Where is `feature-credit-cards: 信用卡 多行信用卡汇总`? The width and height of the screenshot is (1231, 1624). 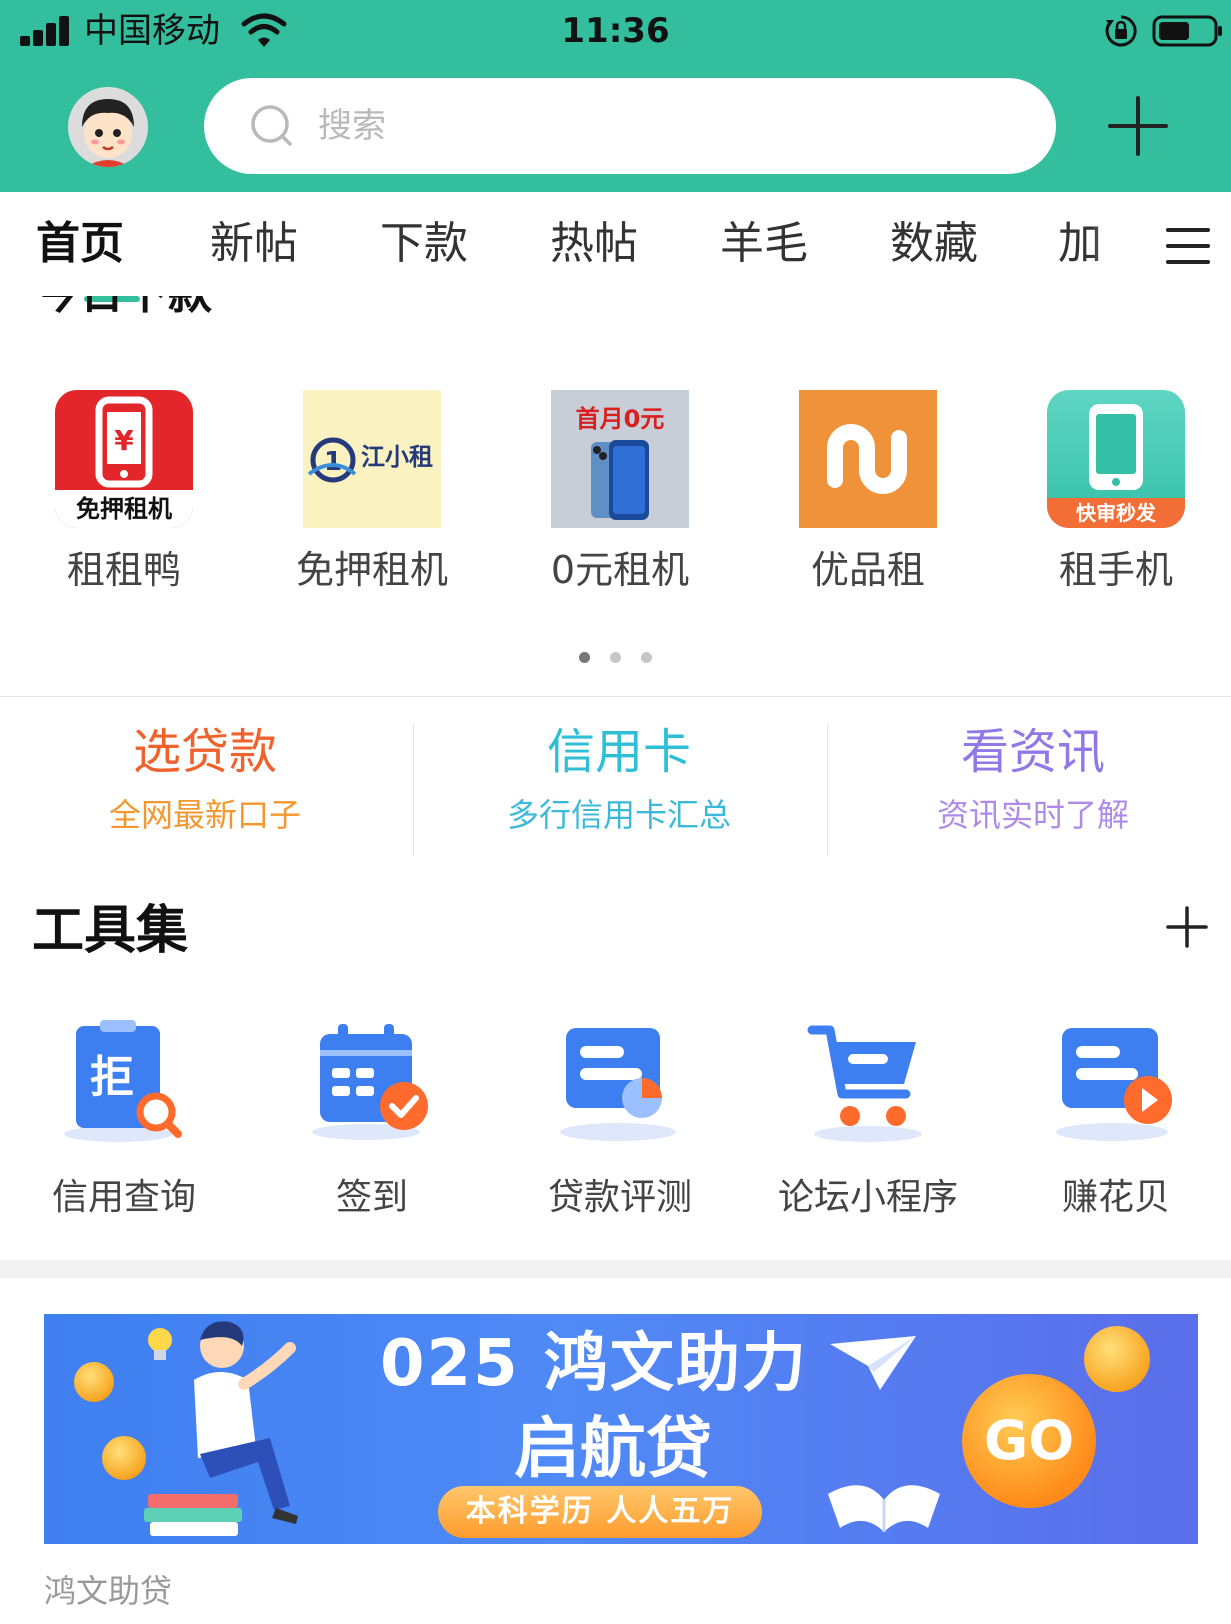 feature-credit-cards: 信用卡 多行信用卡汇总 is located at coordinates (619, 779).